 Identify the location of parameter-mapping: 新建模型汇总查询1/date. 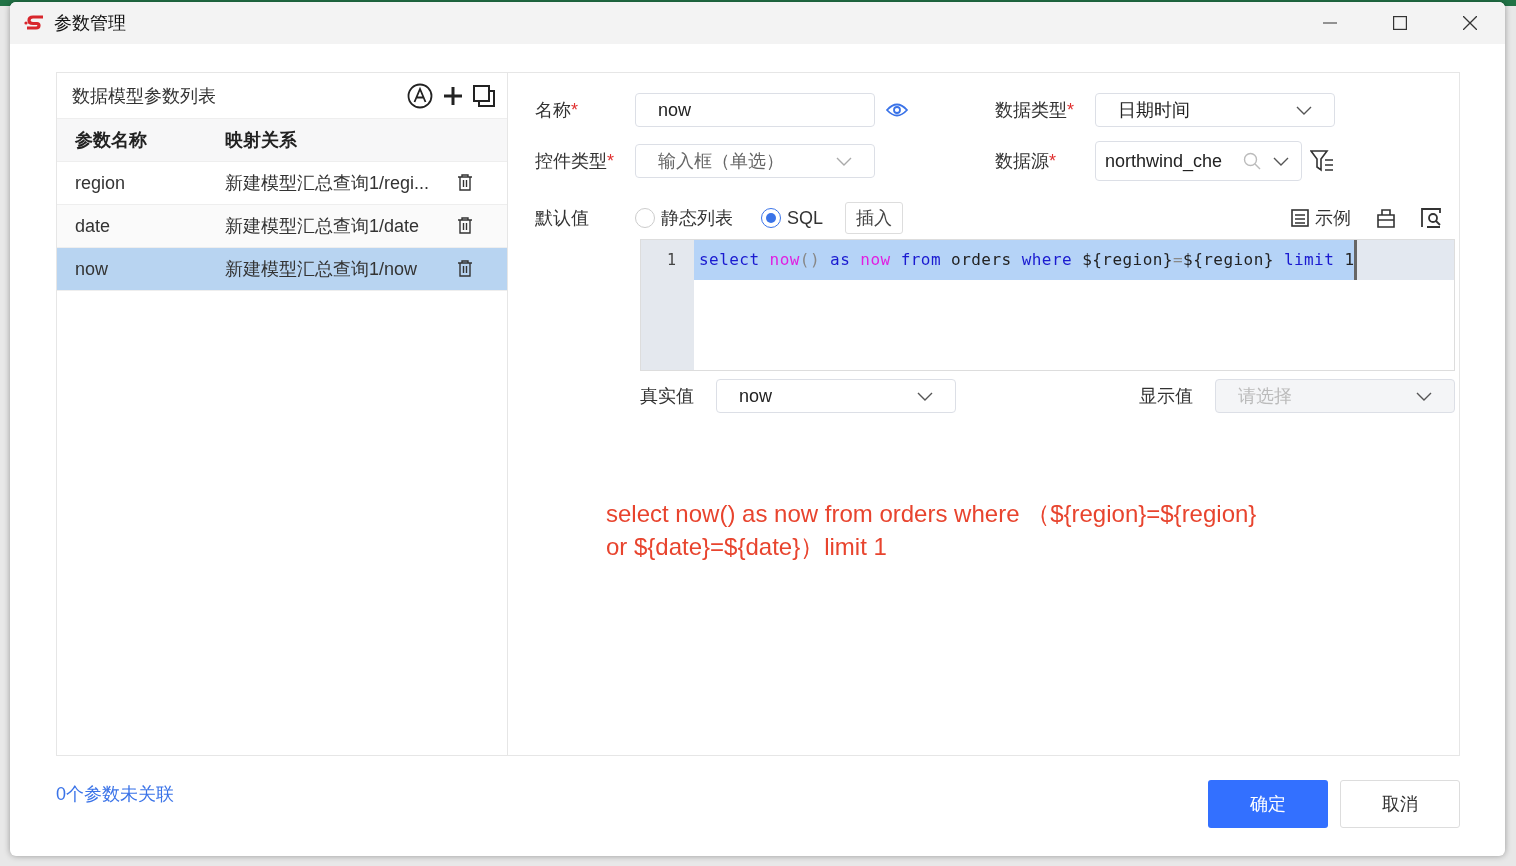
(323, 226).